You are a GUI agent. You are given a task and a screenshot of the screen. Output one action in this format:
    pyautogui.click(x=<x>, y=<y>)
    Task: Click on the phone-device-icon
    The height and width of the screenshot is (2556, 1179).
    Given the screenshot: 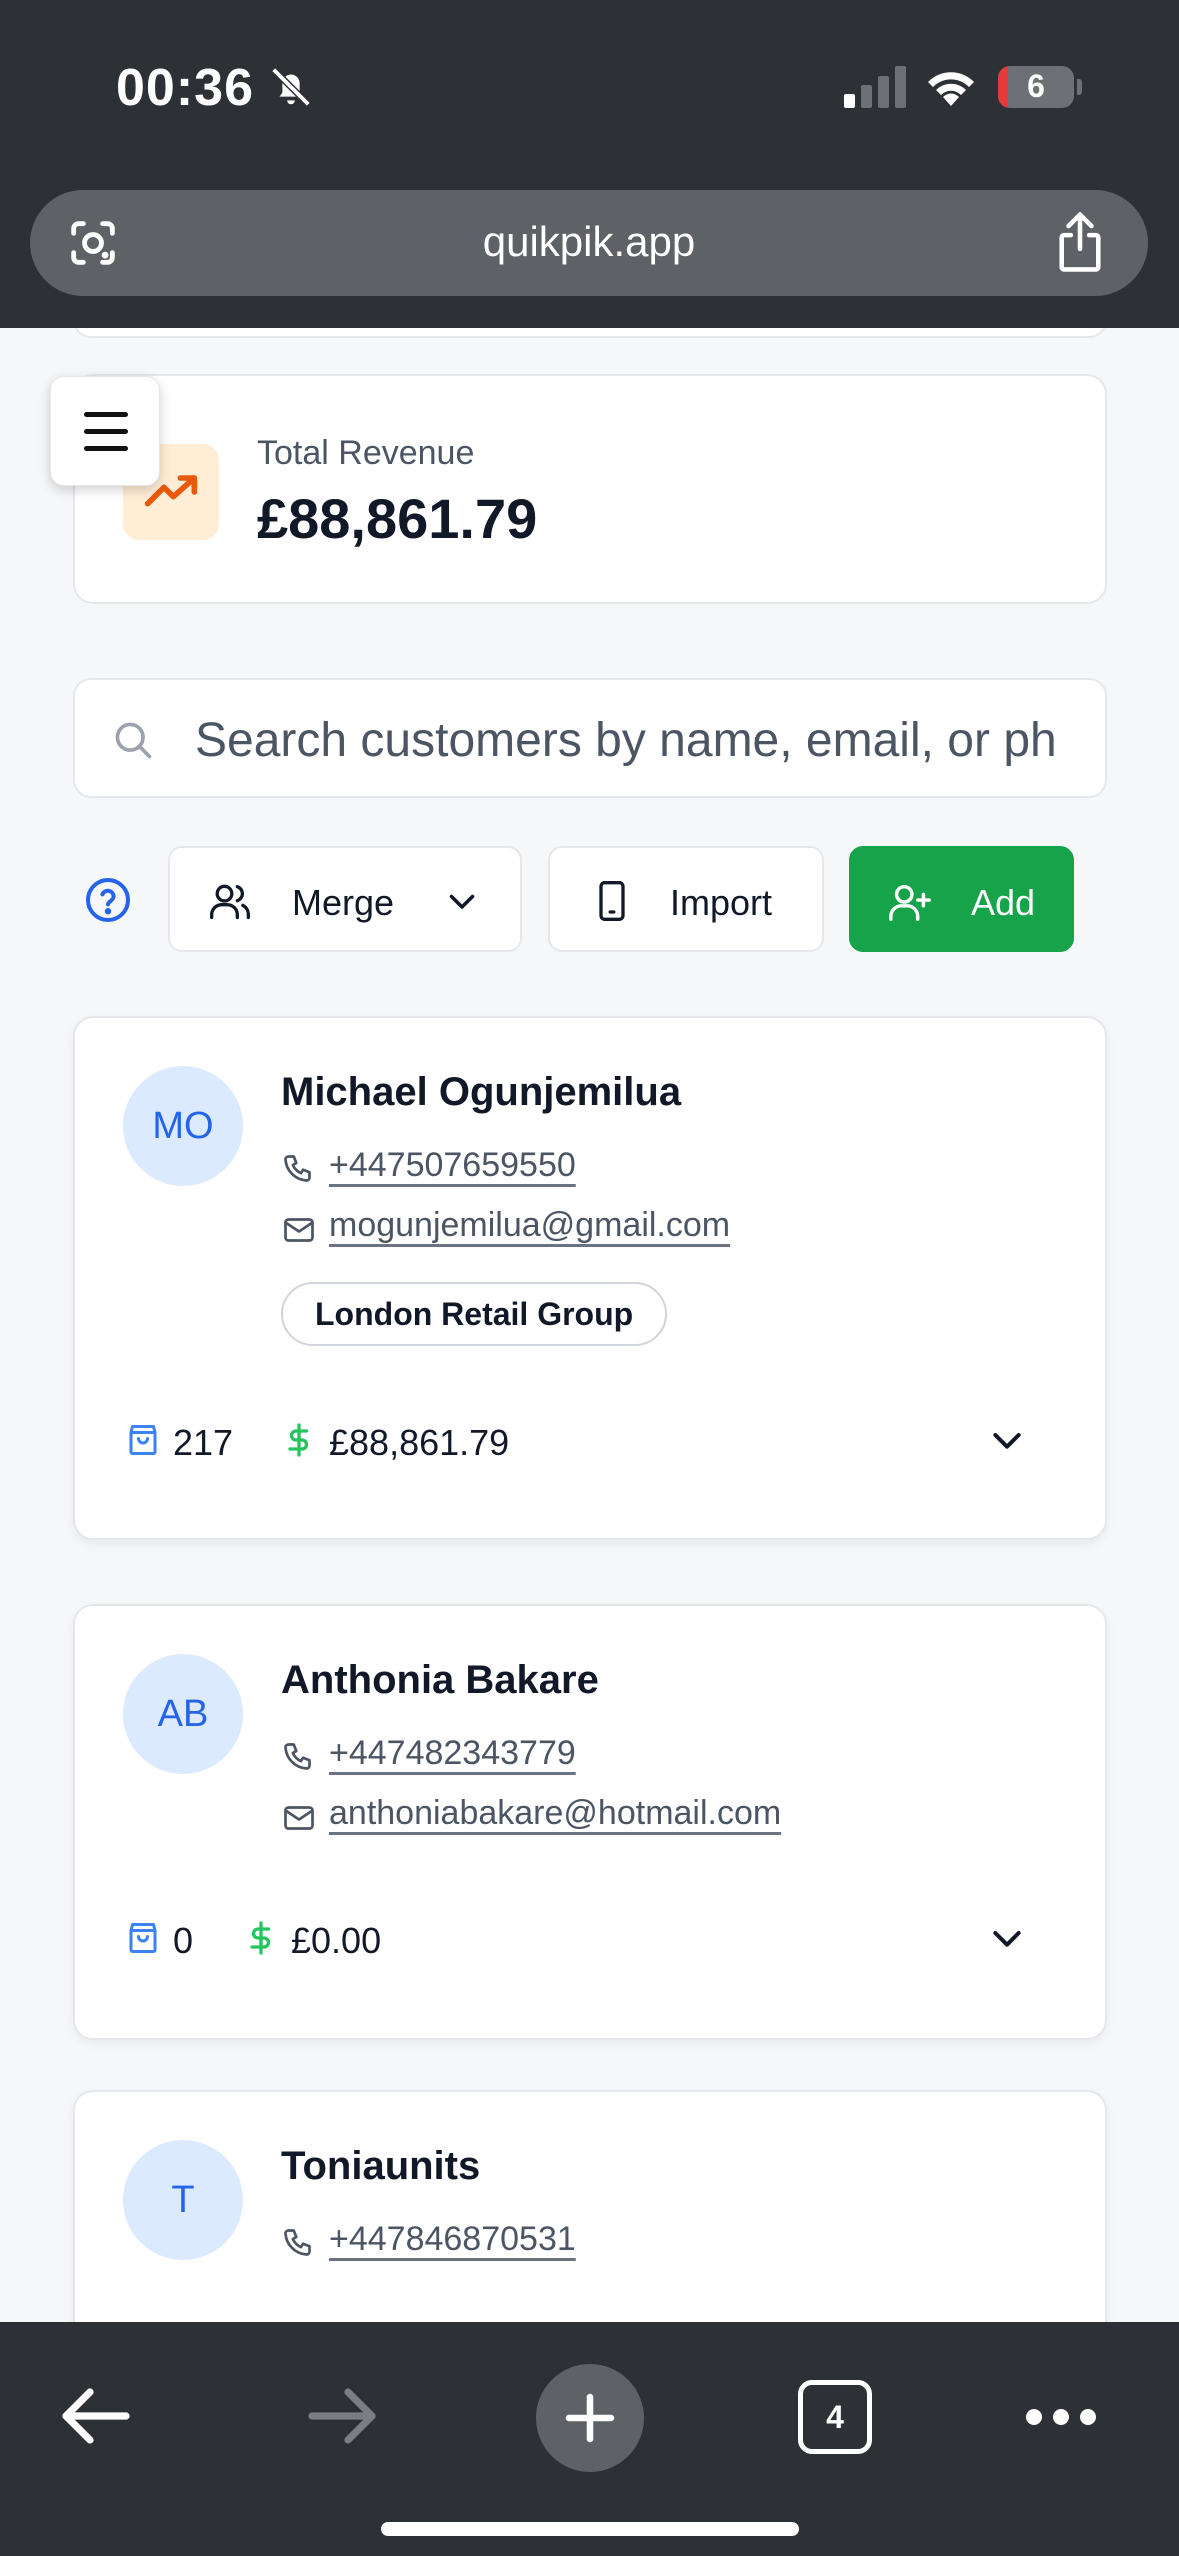 What is the action you would take?
    pyautogui.click(x=612, y=901)
    